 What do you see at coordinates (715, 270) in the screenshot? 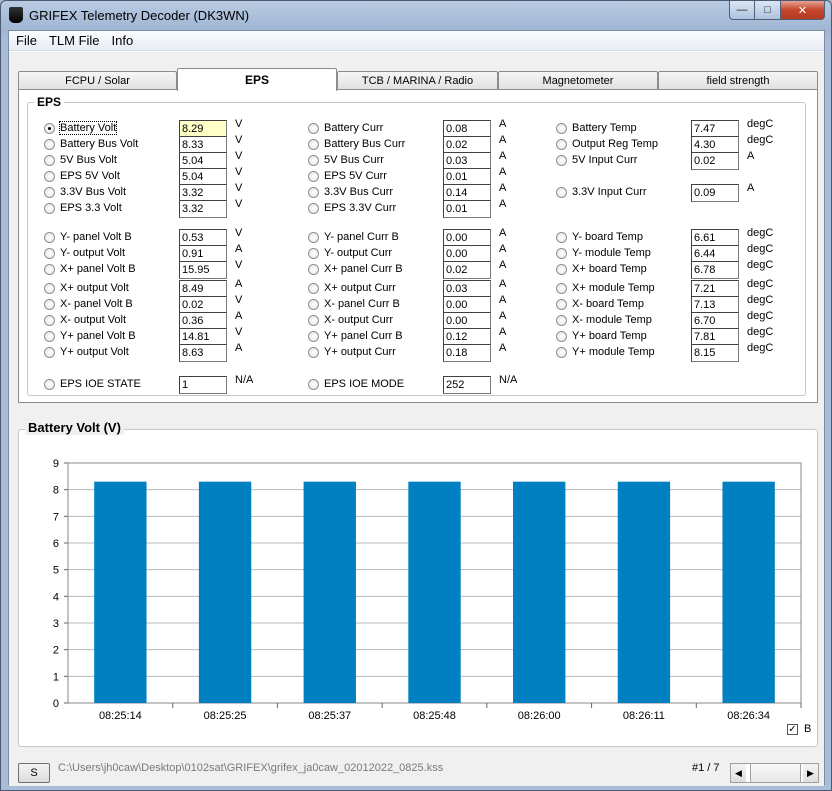
I see `value-x-board-temp: 6.78` at bounding box center [715, 270].